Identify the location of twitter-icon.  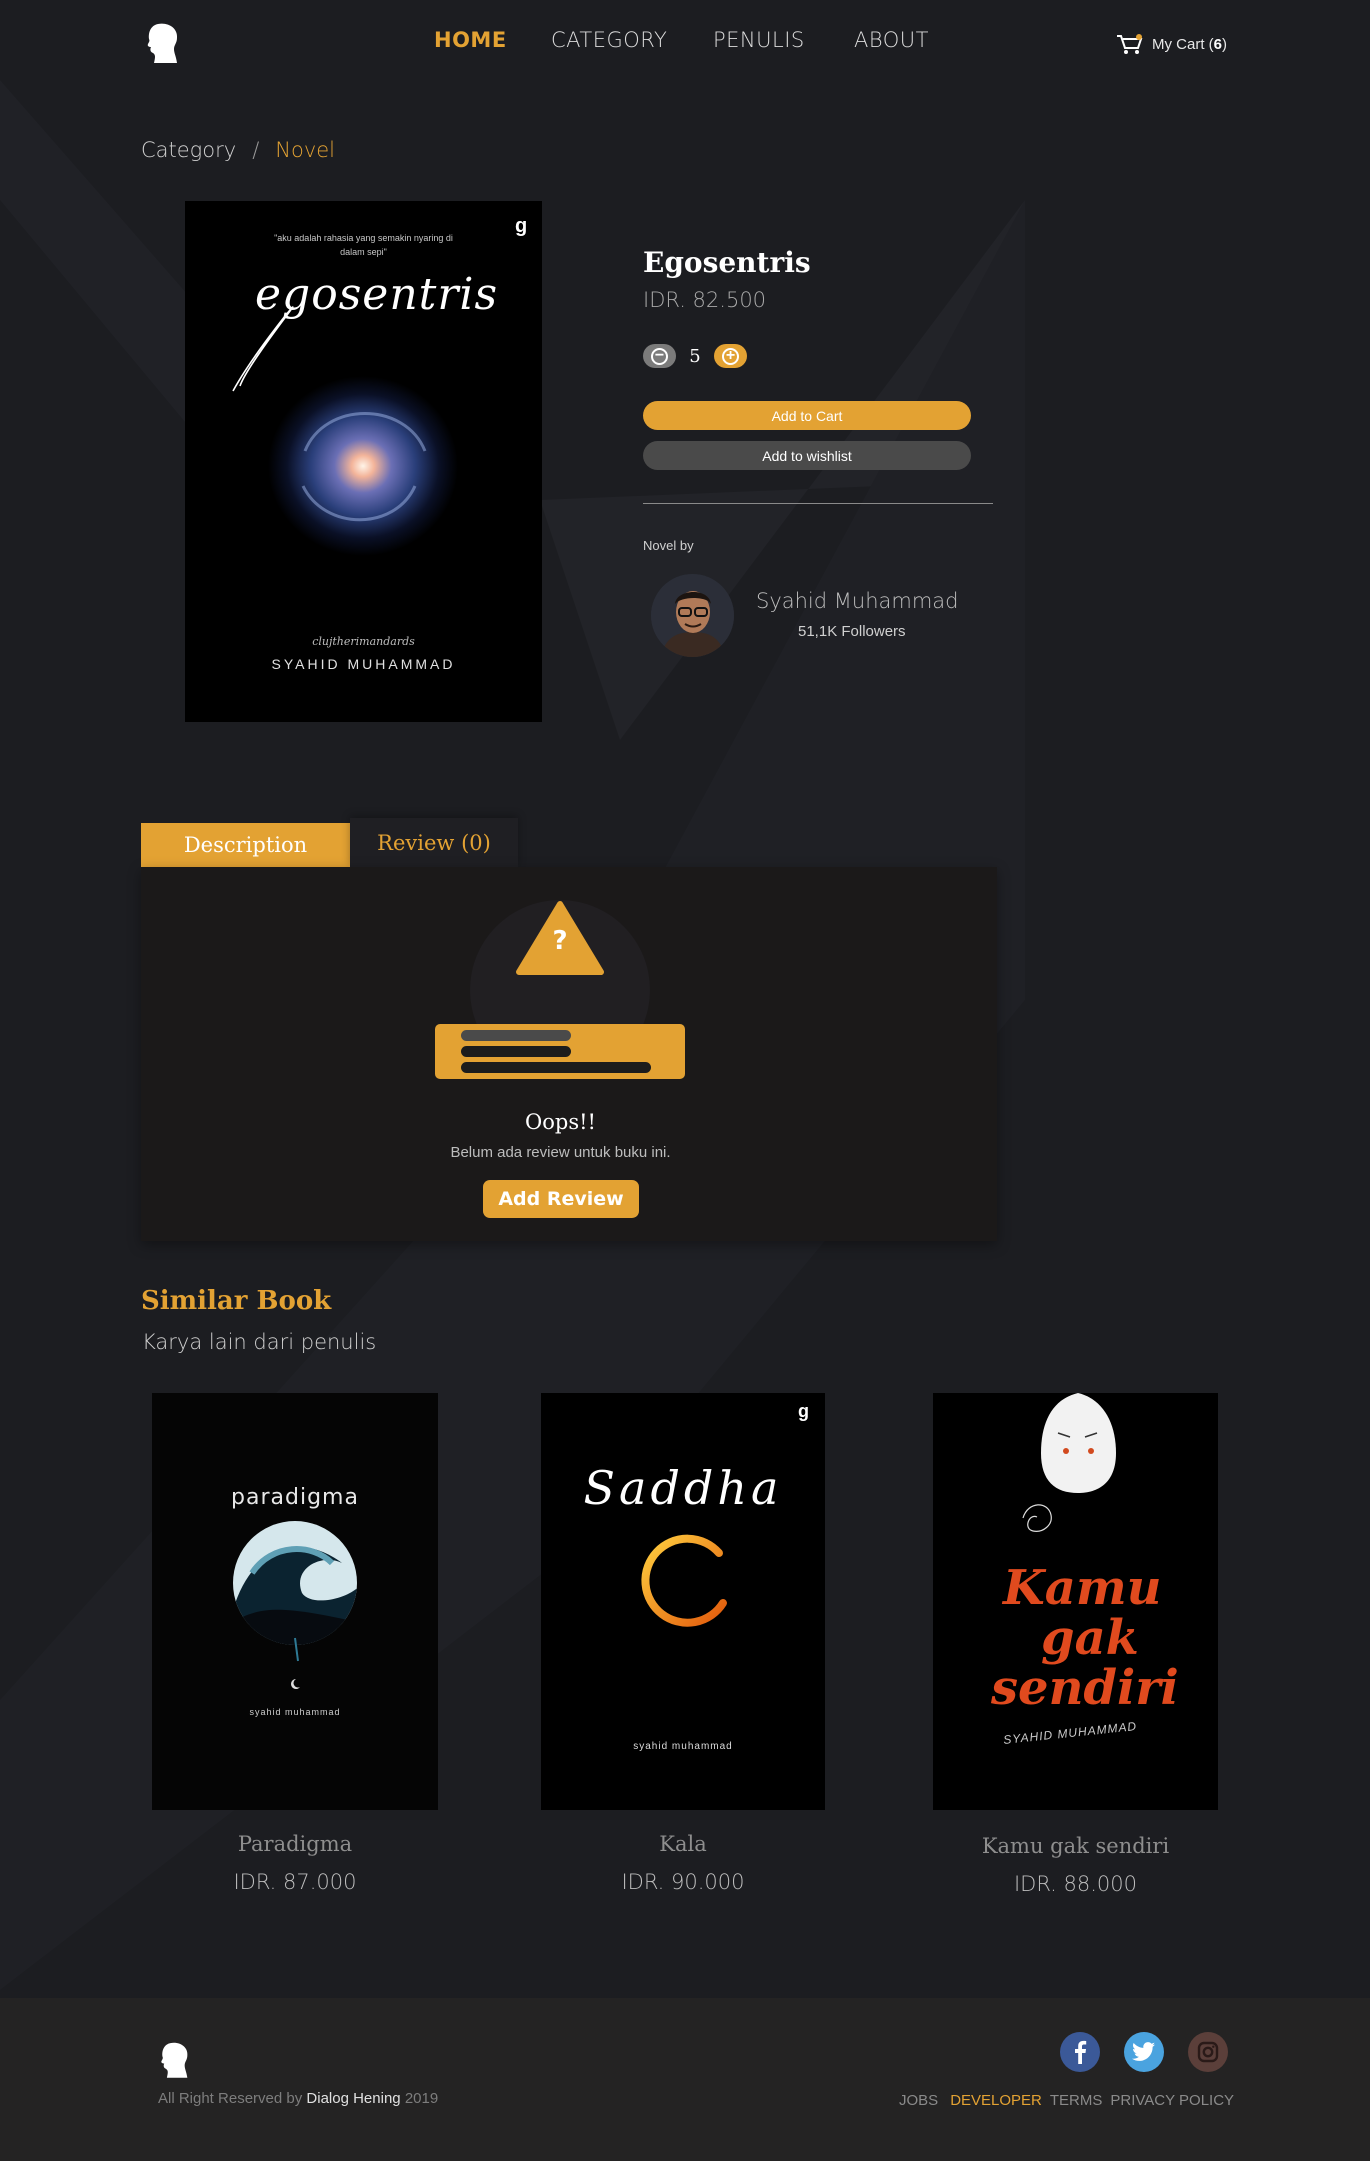
(1144, 2052).